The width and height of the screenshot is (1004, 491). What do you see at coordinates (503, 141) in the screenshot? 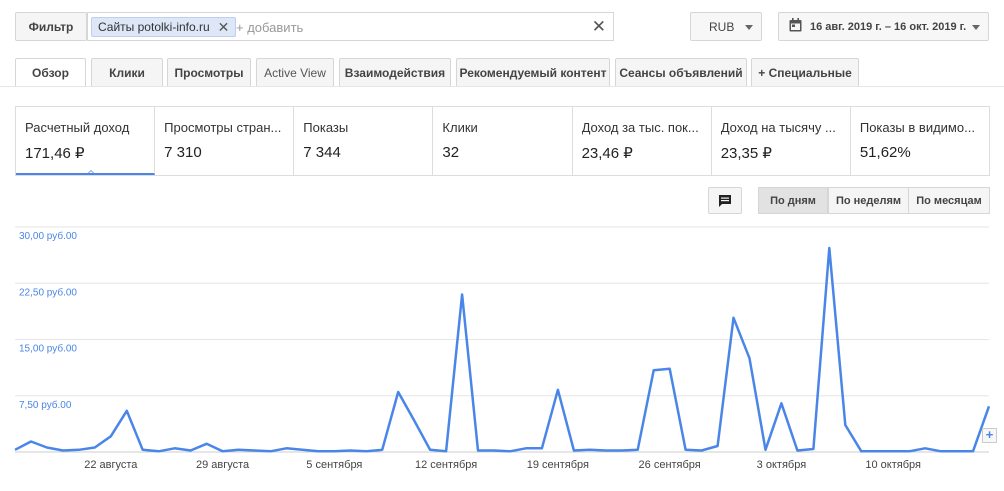
I see `metric-clicks: Клики 32` at bounding box center [503, 141].